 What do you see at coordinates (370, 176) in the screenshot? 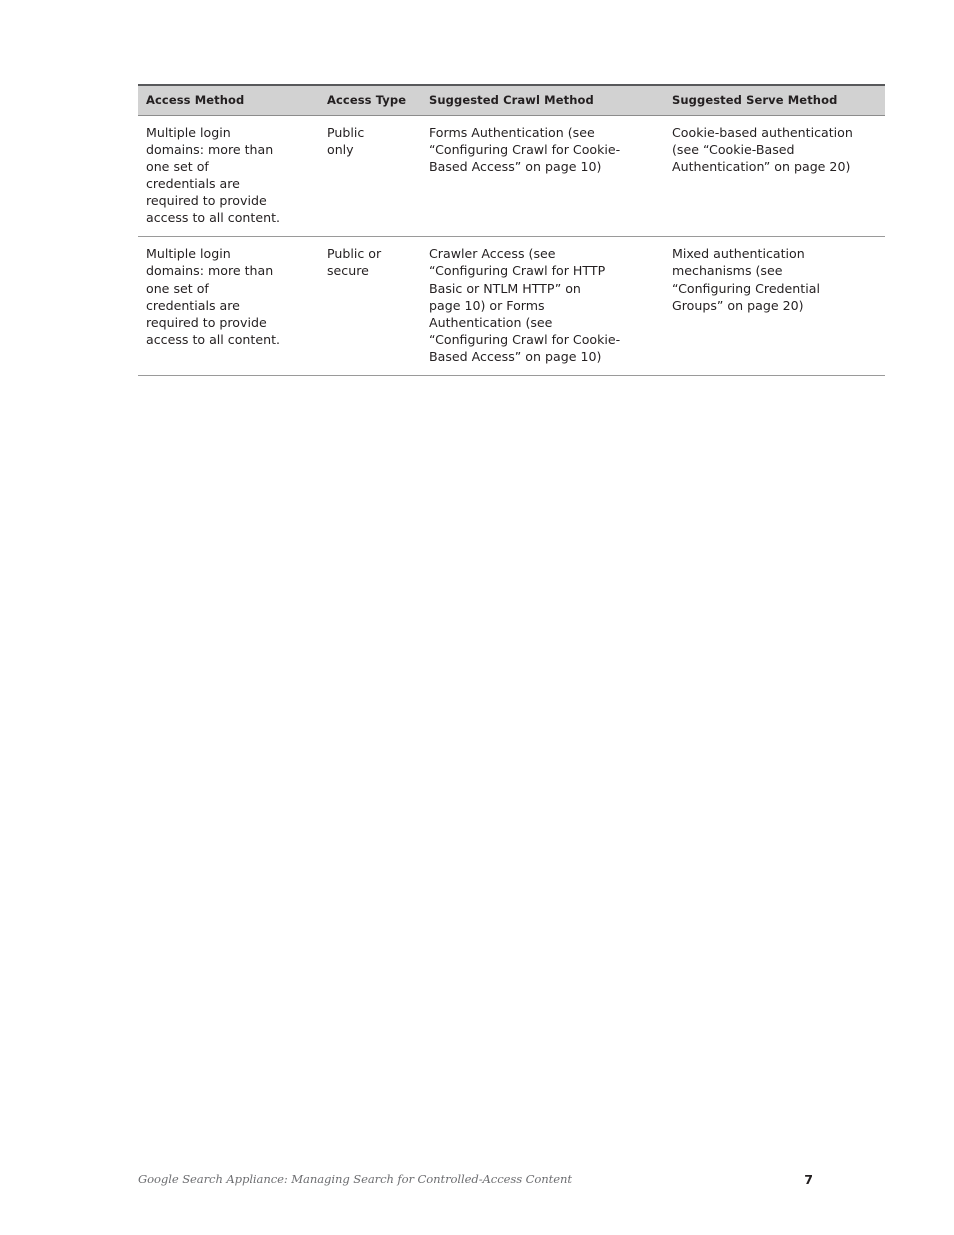
I see `cell-access-type: Public only` at bounding box center [370, 176].